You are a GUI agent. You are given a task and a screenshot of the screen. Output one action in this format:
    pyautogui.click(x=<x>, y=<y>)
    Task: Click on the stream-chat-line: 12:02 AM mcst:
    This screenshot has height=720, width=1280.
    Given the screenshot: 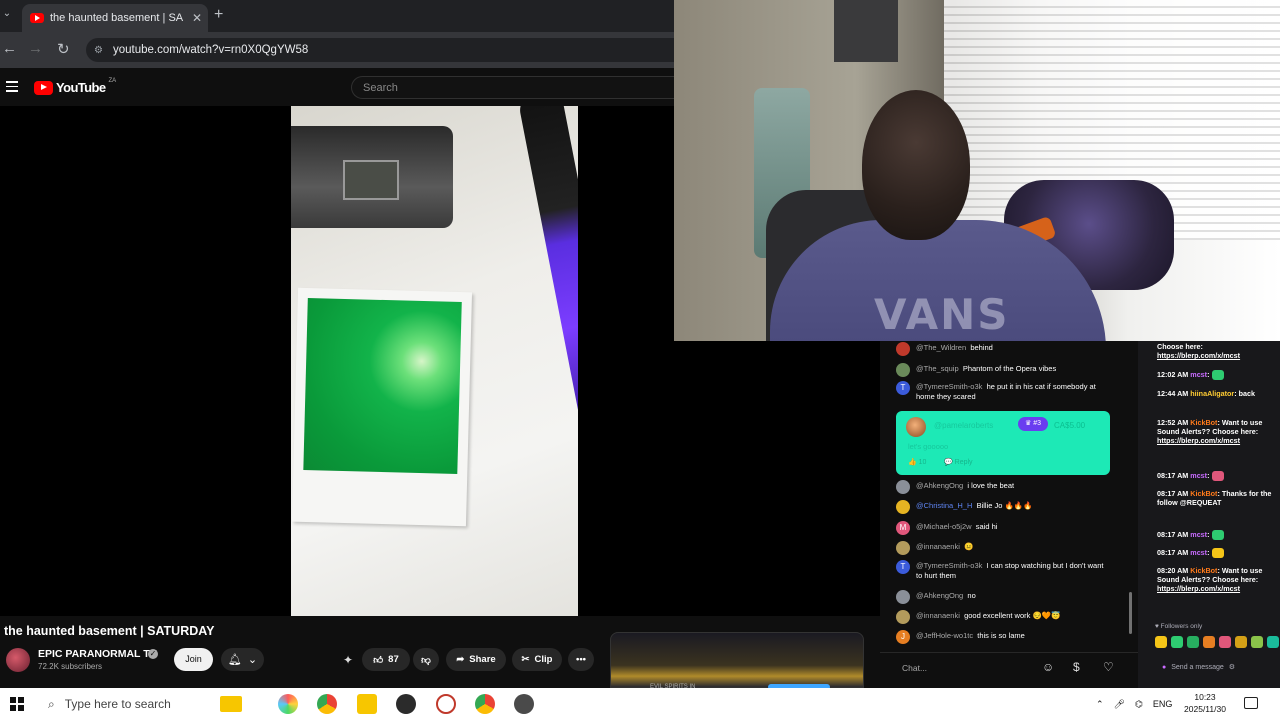 What is the action you would take?
    pyautogui.click(x=1216, y=375)
    